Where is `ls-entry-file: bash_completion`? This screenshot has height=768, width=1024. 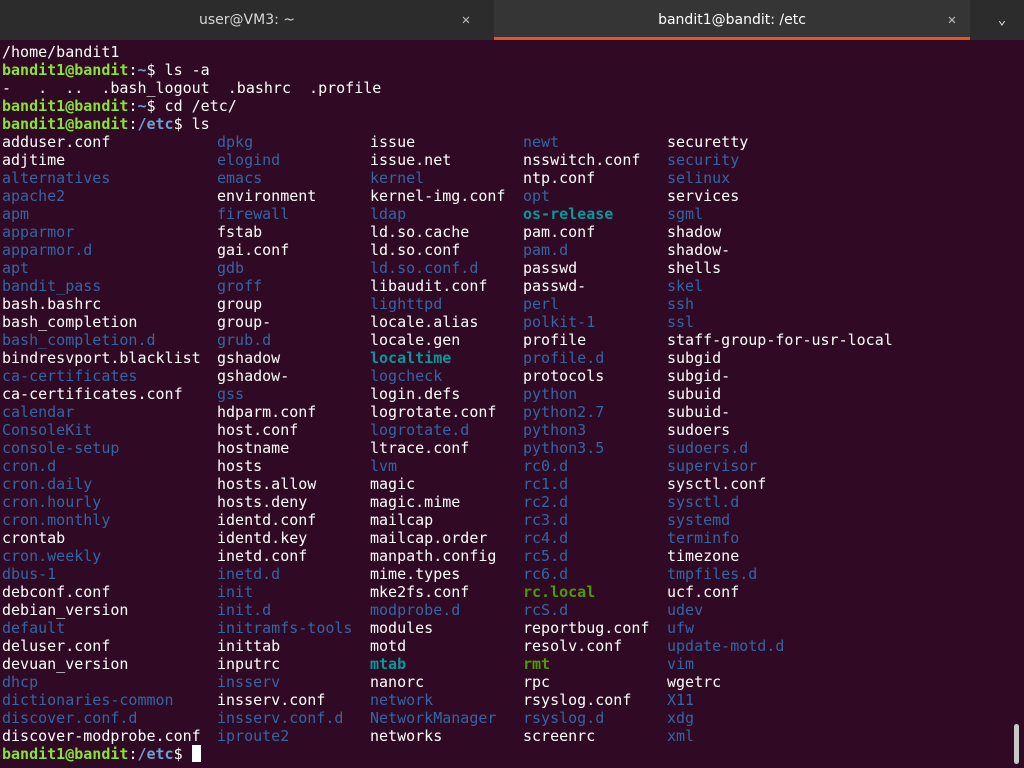 ls-entry-file: bash_completion is located at coordinates (70, 322).